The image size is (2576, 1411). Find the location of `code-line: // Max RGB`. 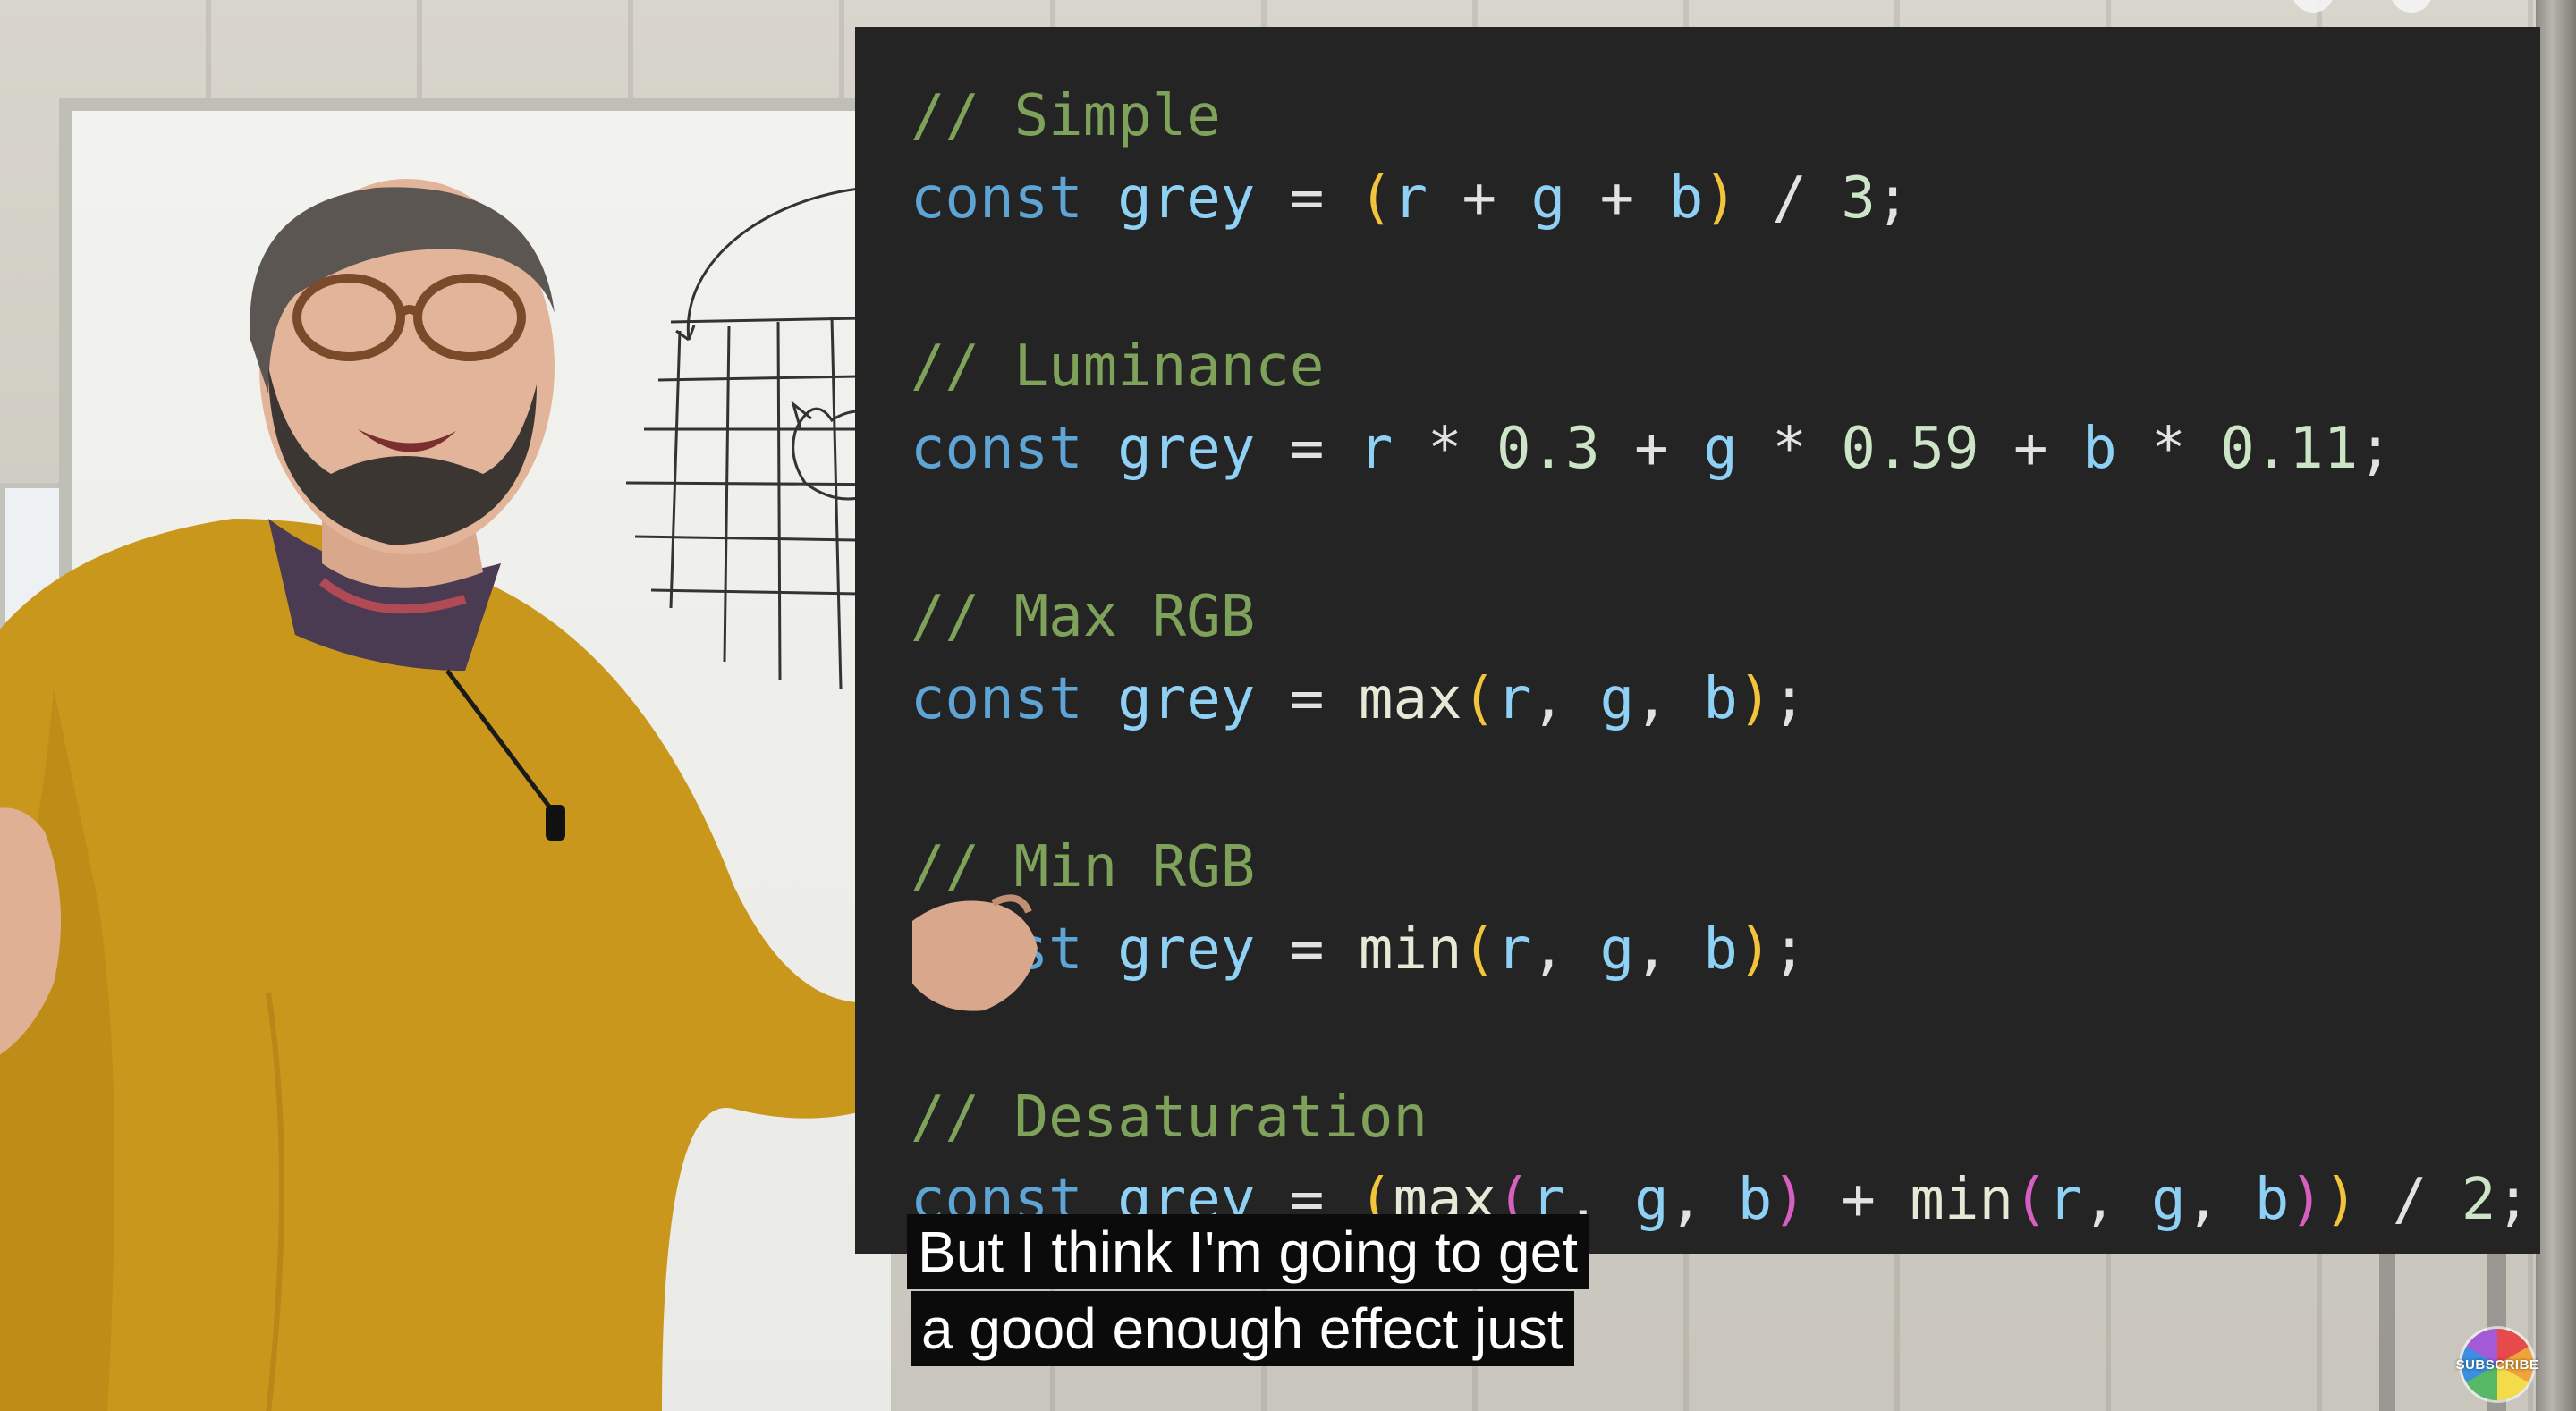

code-line: // Max RGB is located at coordinates (1083, 617).